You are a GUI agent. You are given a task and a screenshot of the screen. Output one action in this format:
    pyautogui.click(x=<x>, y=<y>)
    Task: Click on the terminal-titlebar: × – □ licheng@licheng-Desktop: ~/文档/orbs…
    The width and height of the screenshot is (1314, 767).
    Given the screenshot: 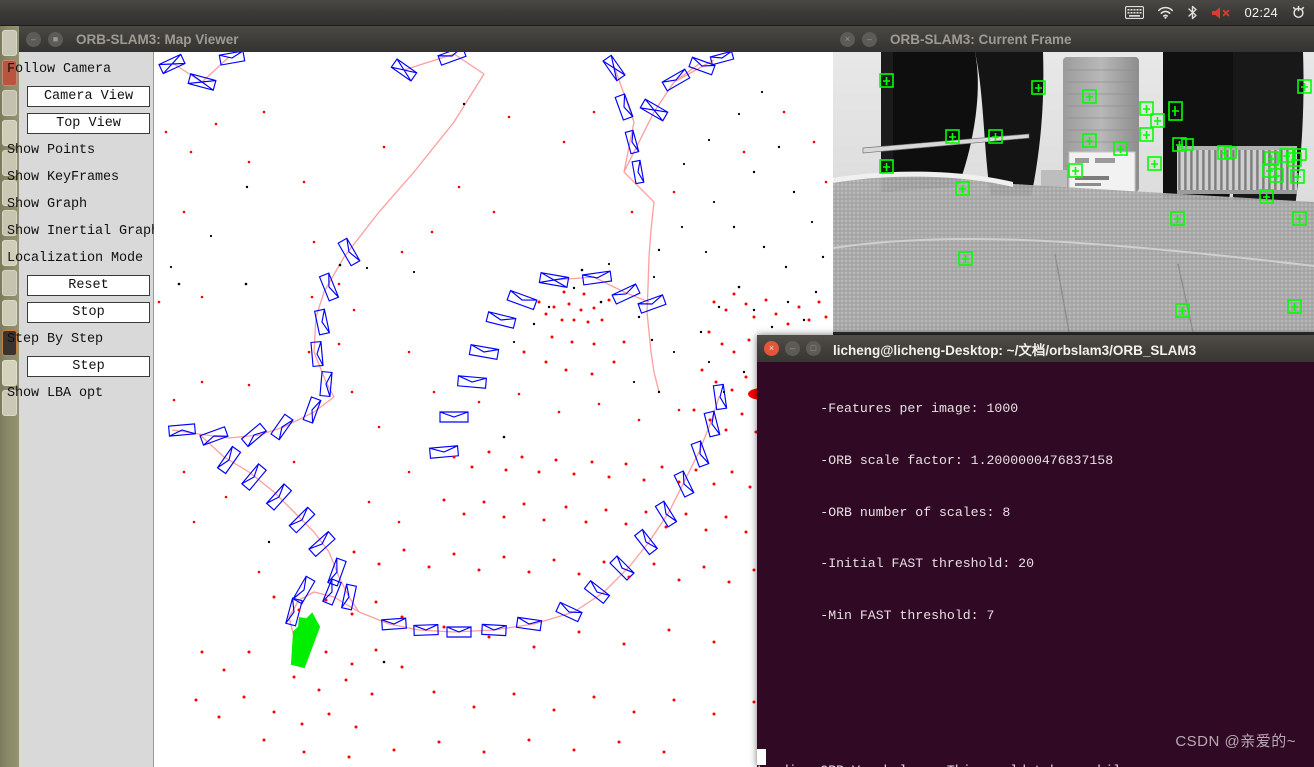 What is the action you would take?
    pyautogui.click(x=1035, y=348)
    